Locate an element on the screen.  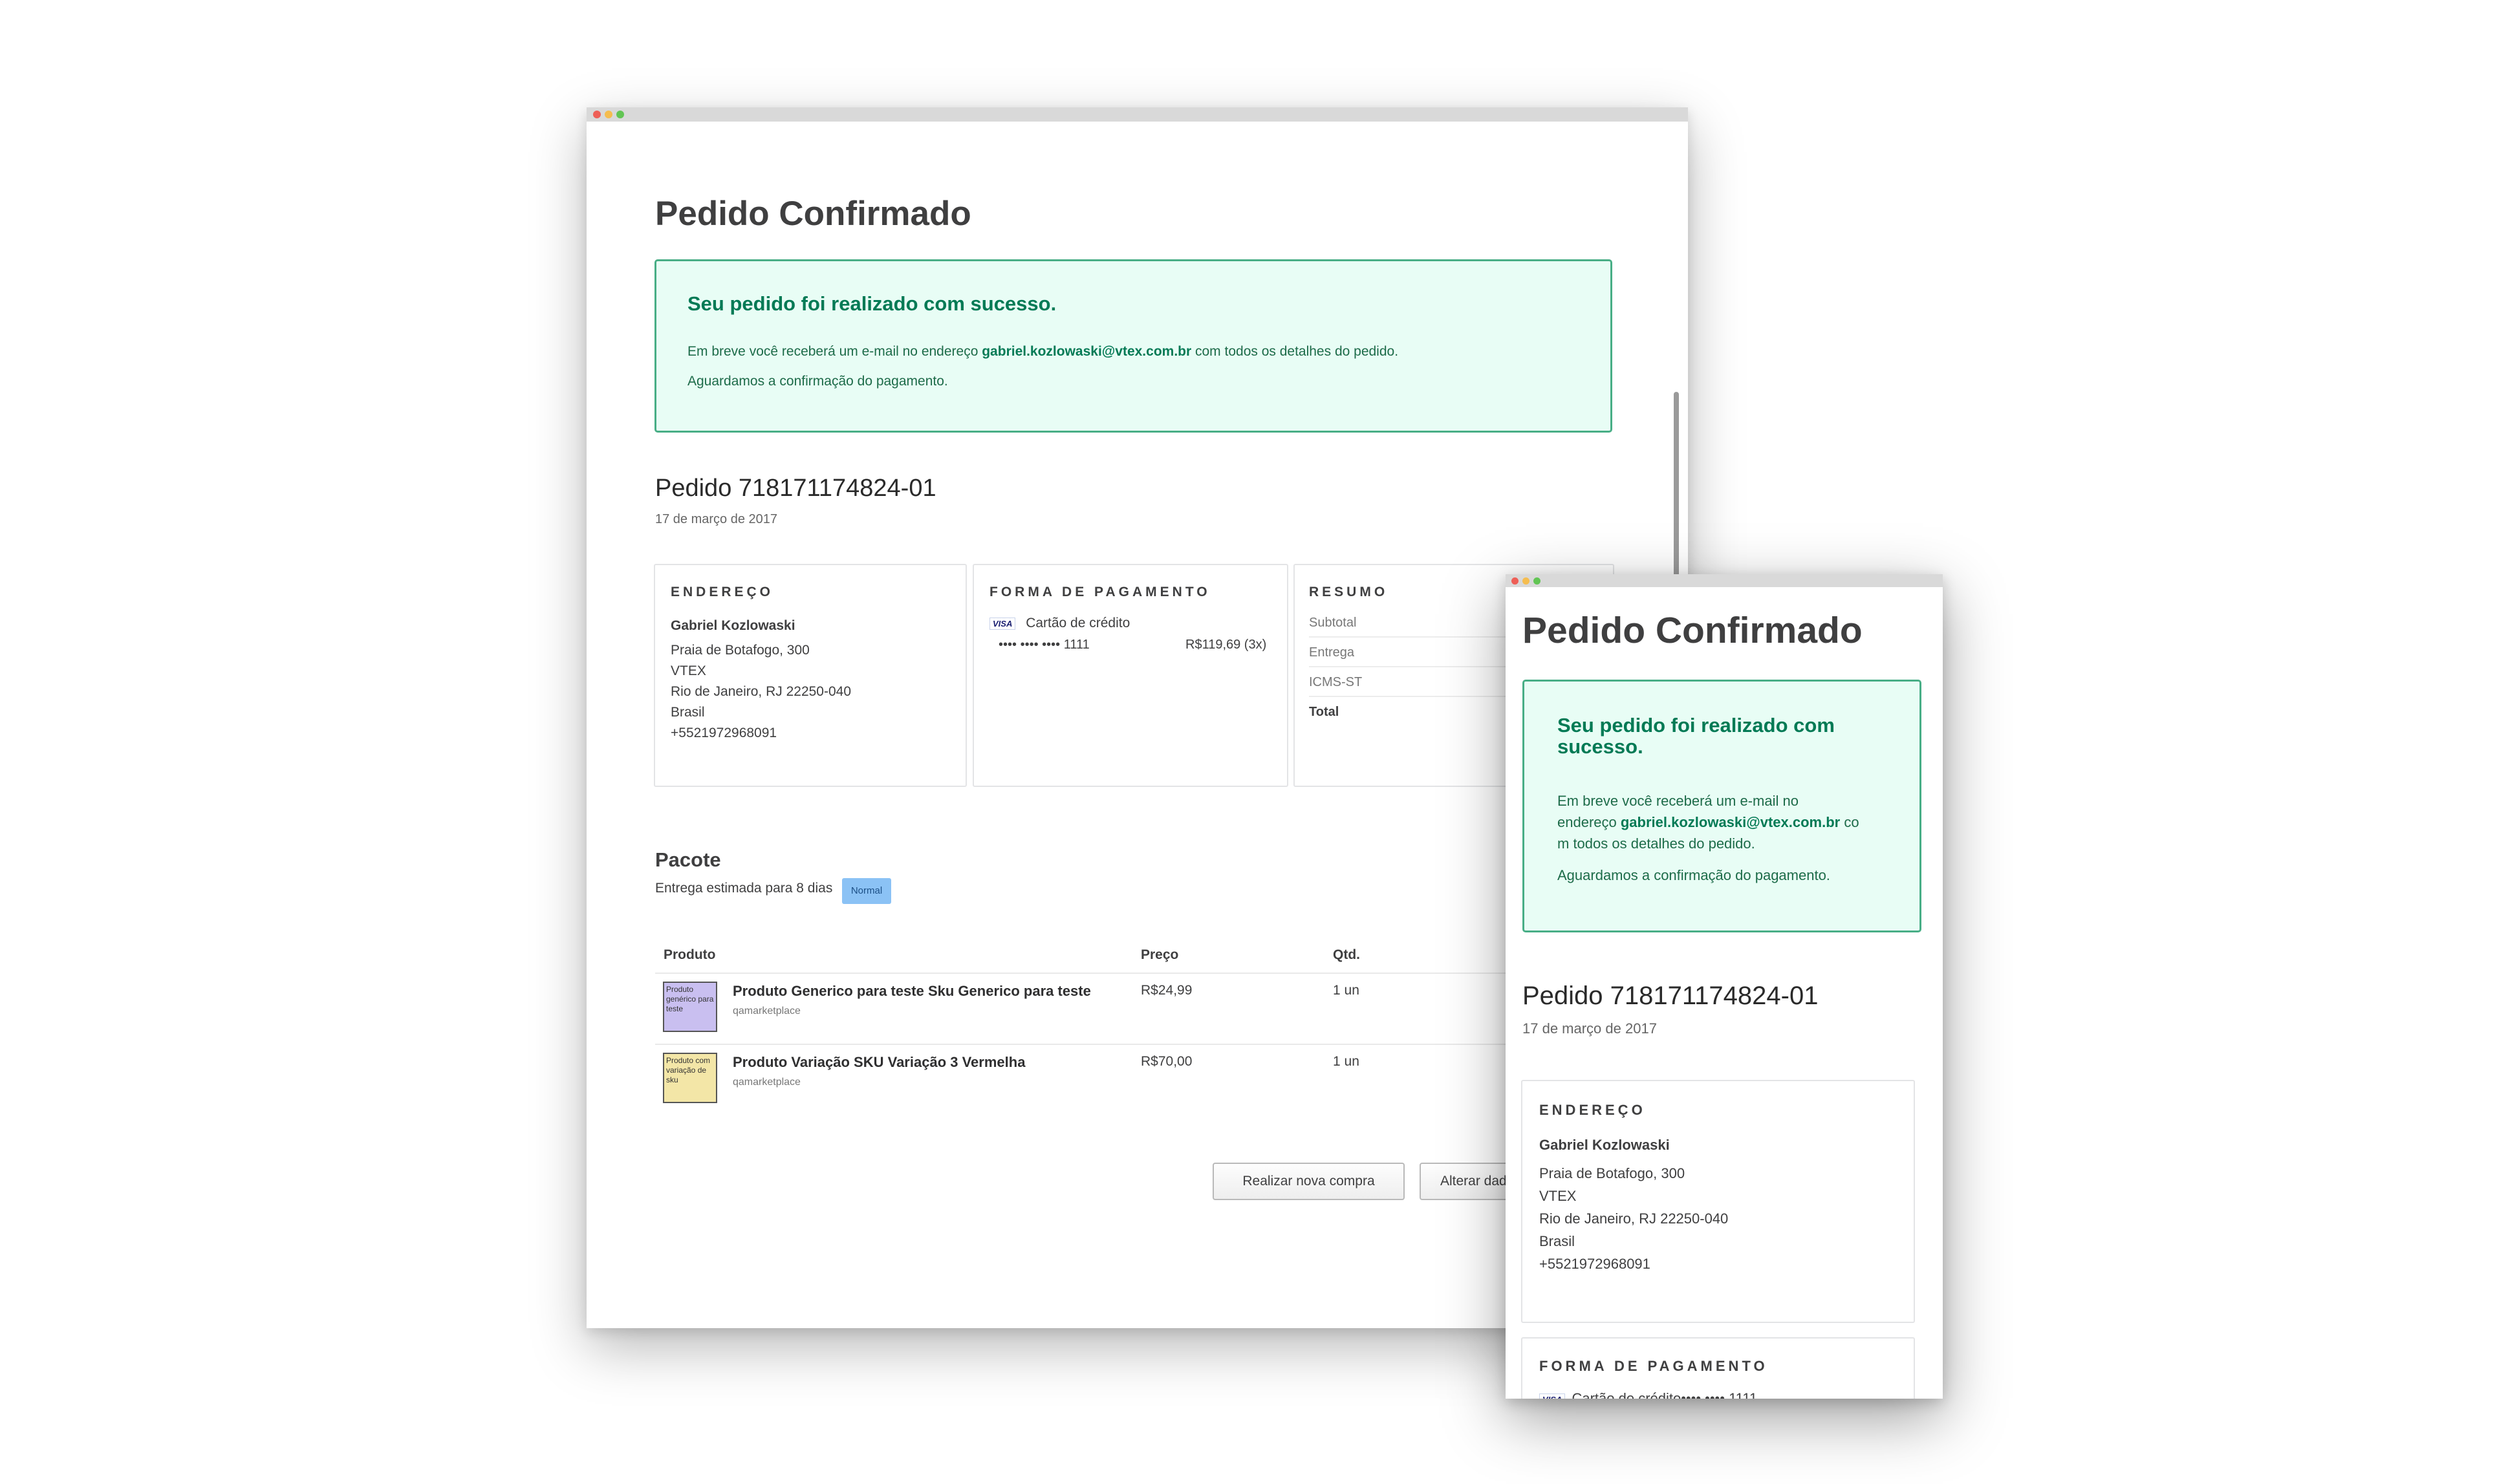
payment-method: Cartão de crédito is located at coordinates (1078, 623).